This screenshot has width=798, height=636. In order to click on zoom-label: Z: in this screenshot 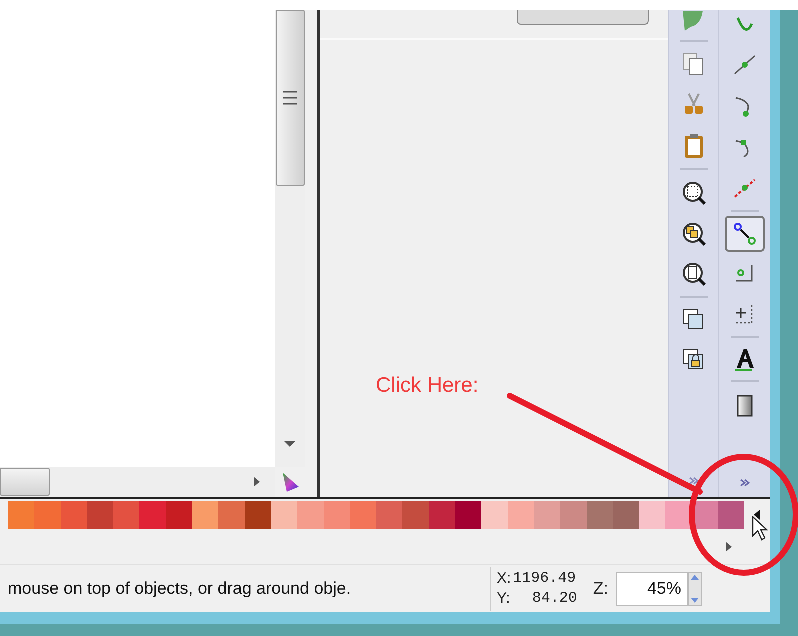, I will do `click(600, 589)`.